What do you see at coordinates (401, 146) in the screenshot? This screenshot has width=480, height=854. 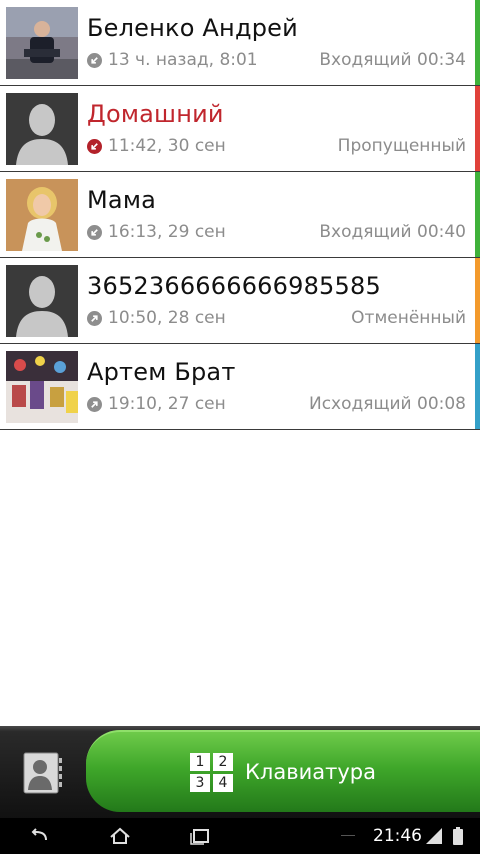 I see `call-status: Пропущенный` at bounding box center [401, 146].